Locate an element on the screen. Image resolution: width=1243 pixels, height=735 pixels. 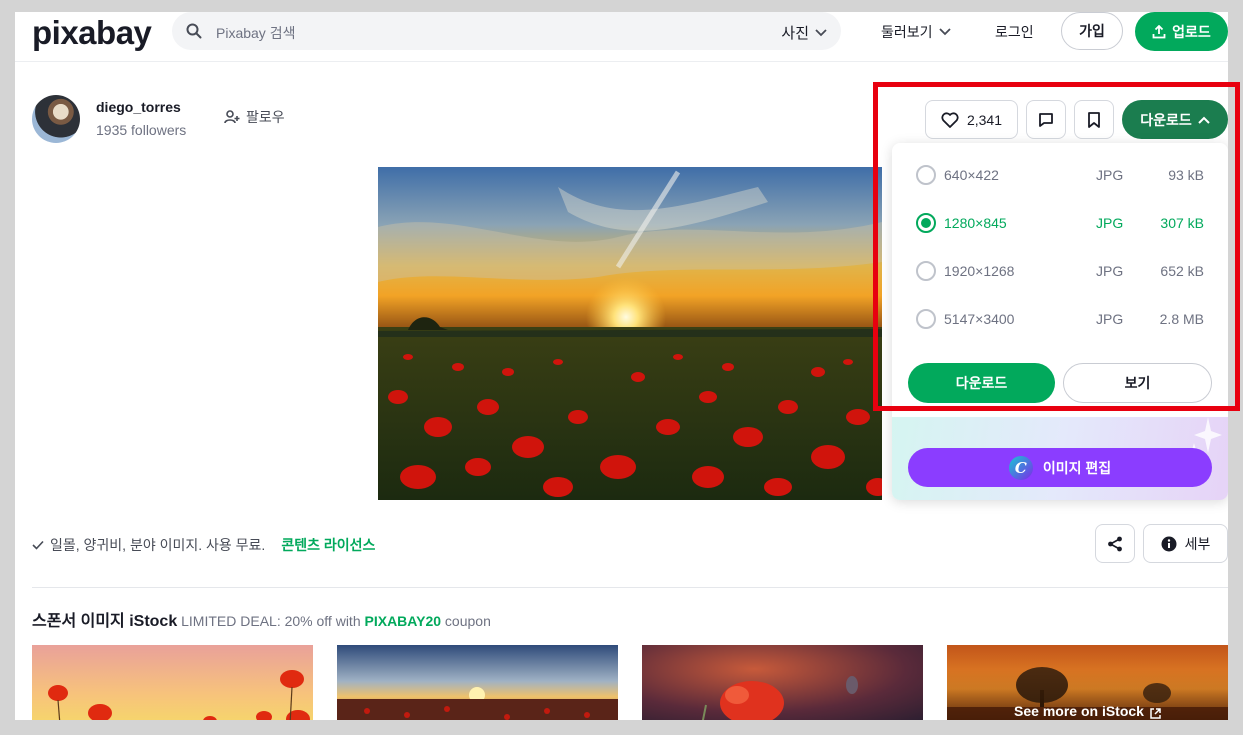
see-more-label: See more on iStock is located at coordinates (1079, 711).